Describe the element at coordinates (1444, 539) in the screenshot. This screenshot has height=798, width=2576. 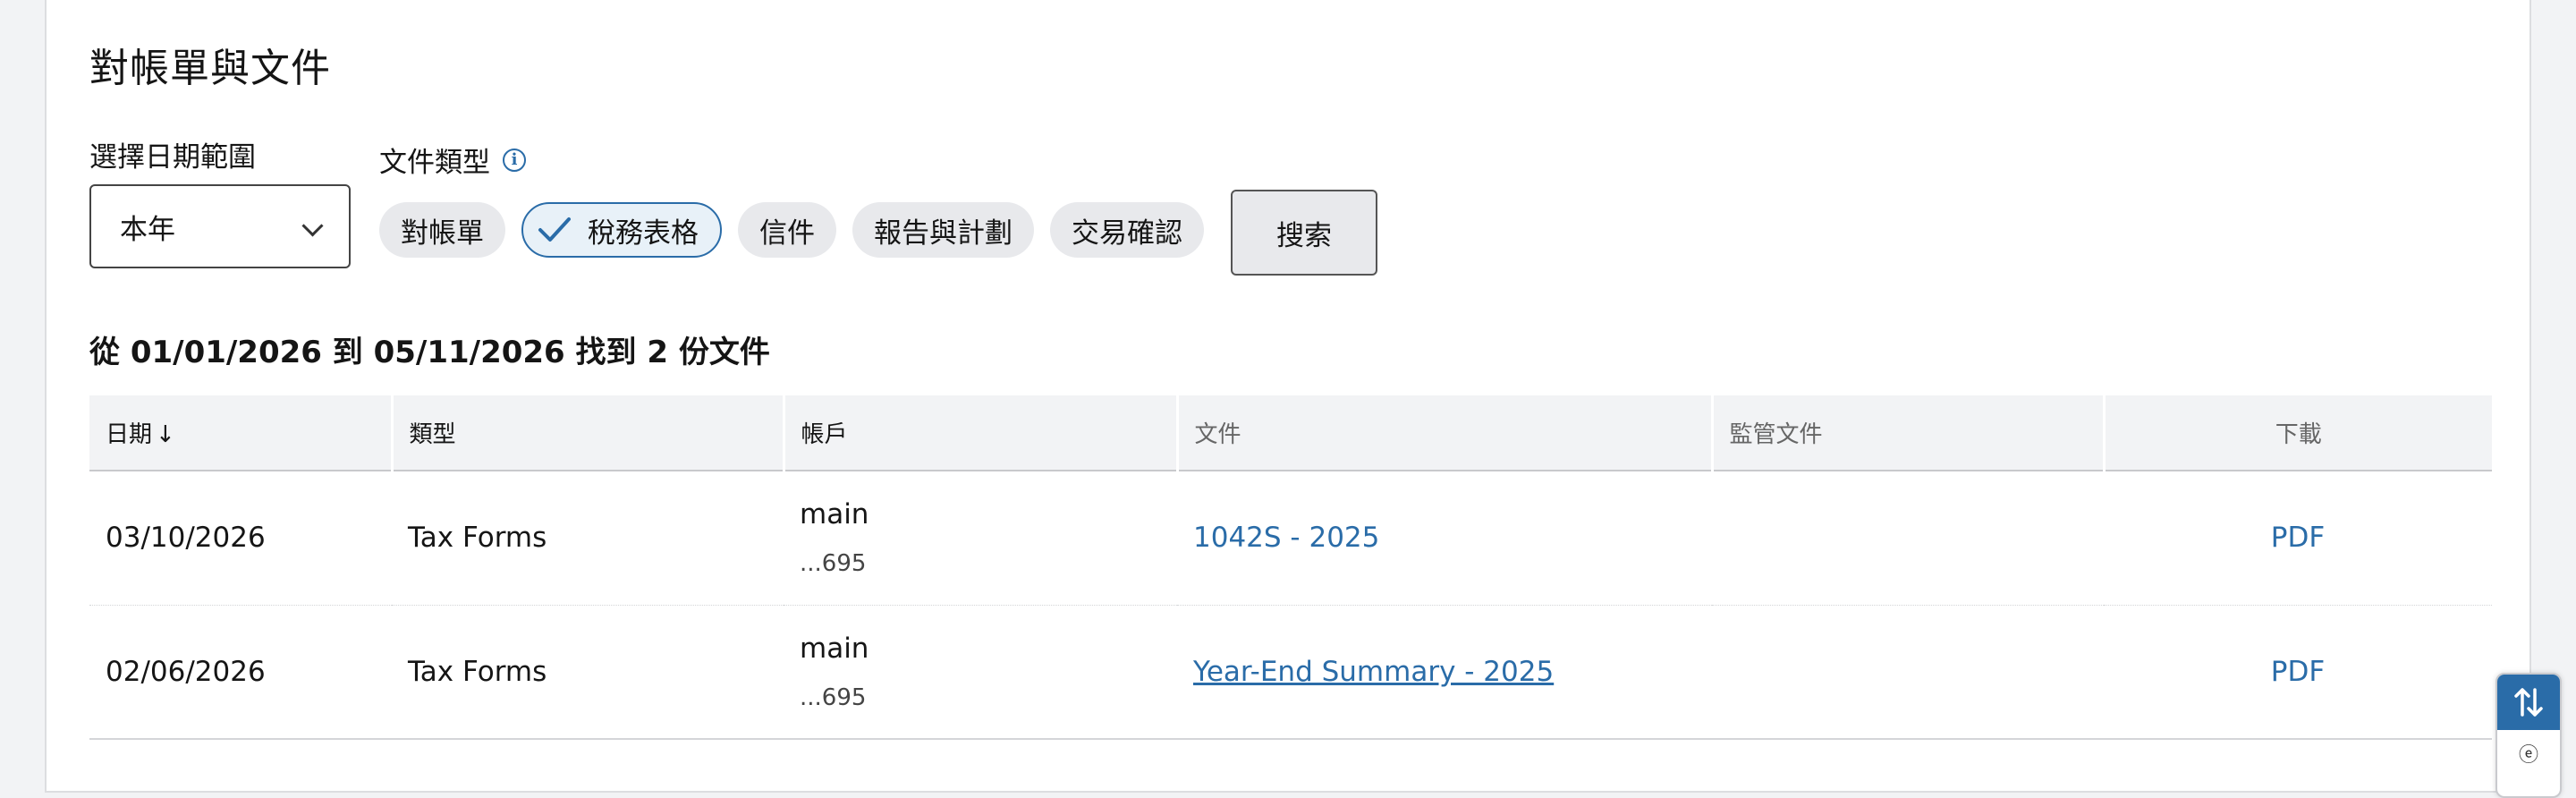
I see `row-document: 1042S - 2025` at that location.